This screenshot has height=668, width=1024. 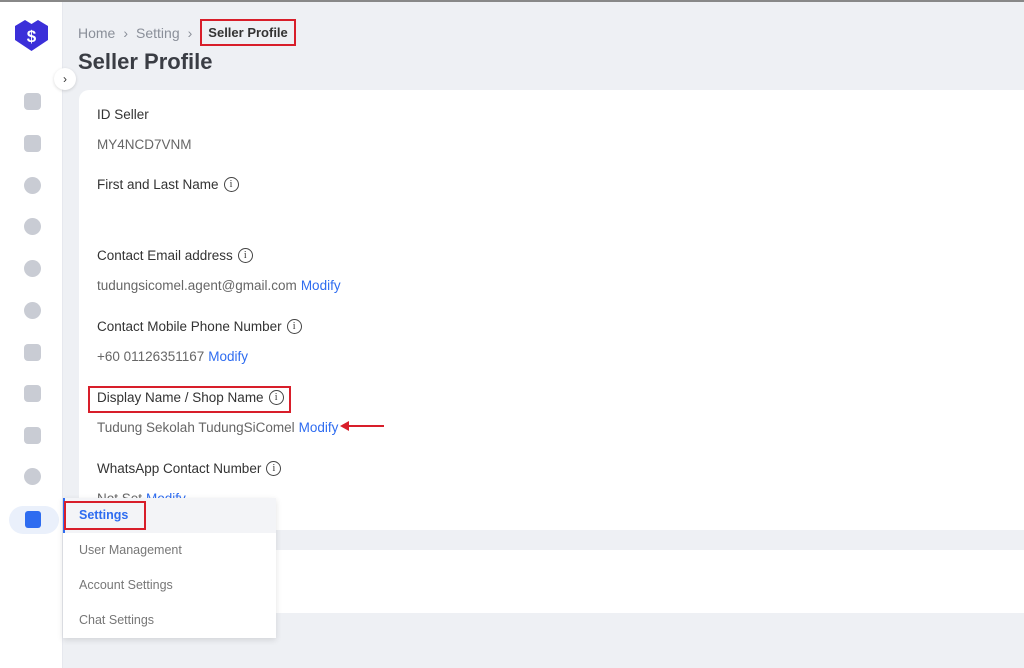 What do you see at coordinates (197, 285) in the screenshot?
I see `field-value: tudungsicomel.agent@gmail.com` at bounding box center [197, 285].